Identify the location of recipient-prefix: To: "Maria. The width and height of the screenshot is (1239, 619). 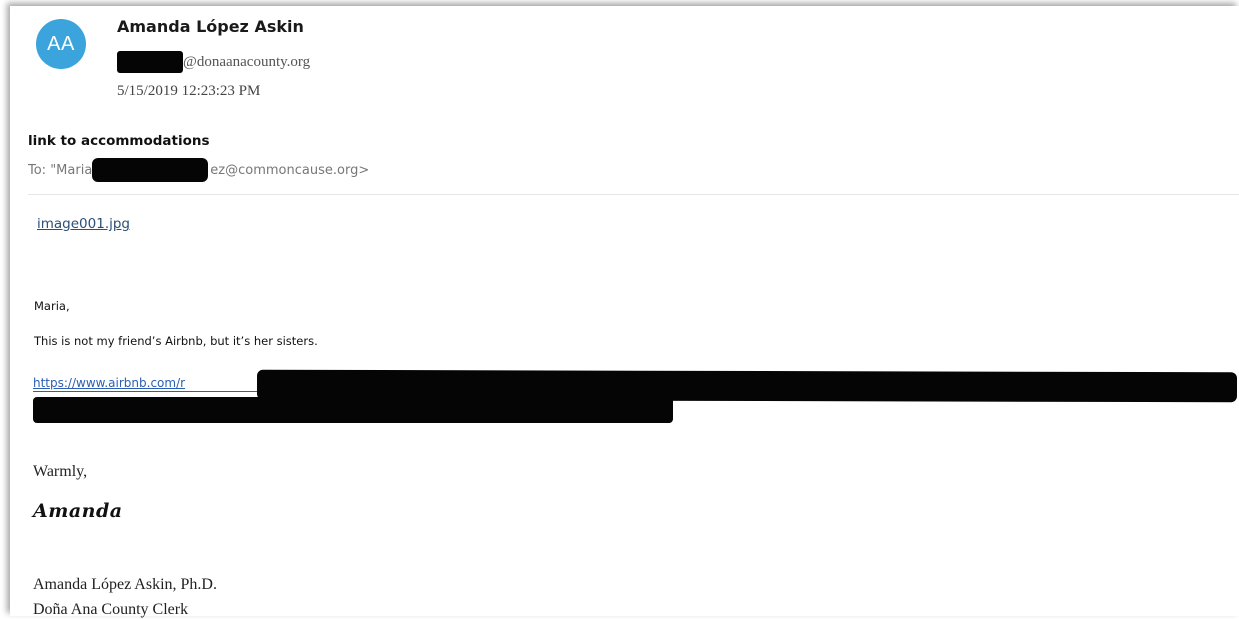
(60, 170).